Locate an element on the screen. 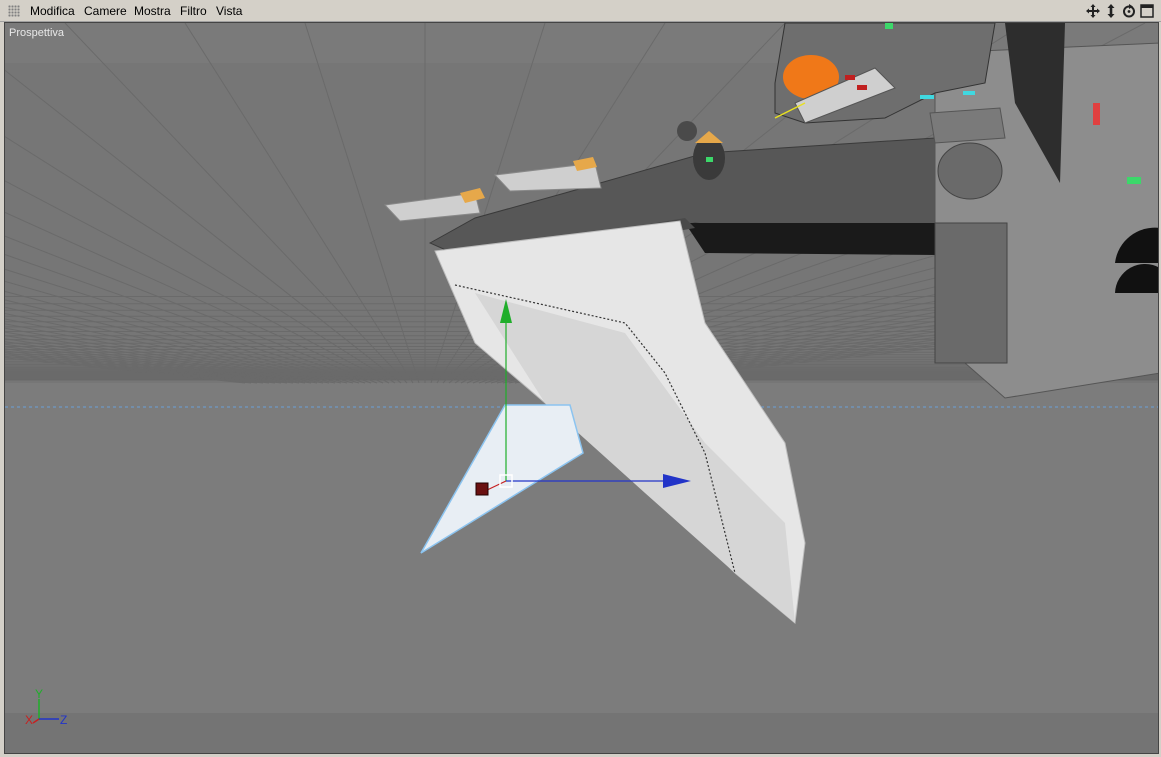 This screenshot has width=1161, height=757. dolly-view-icon is located at coordinates (1111, 11).